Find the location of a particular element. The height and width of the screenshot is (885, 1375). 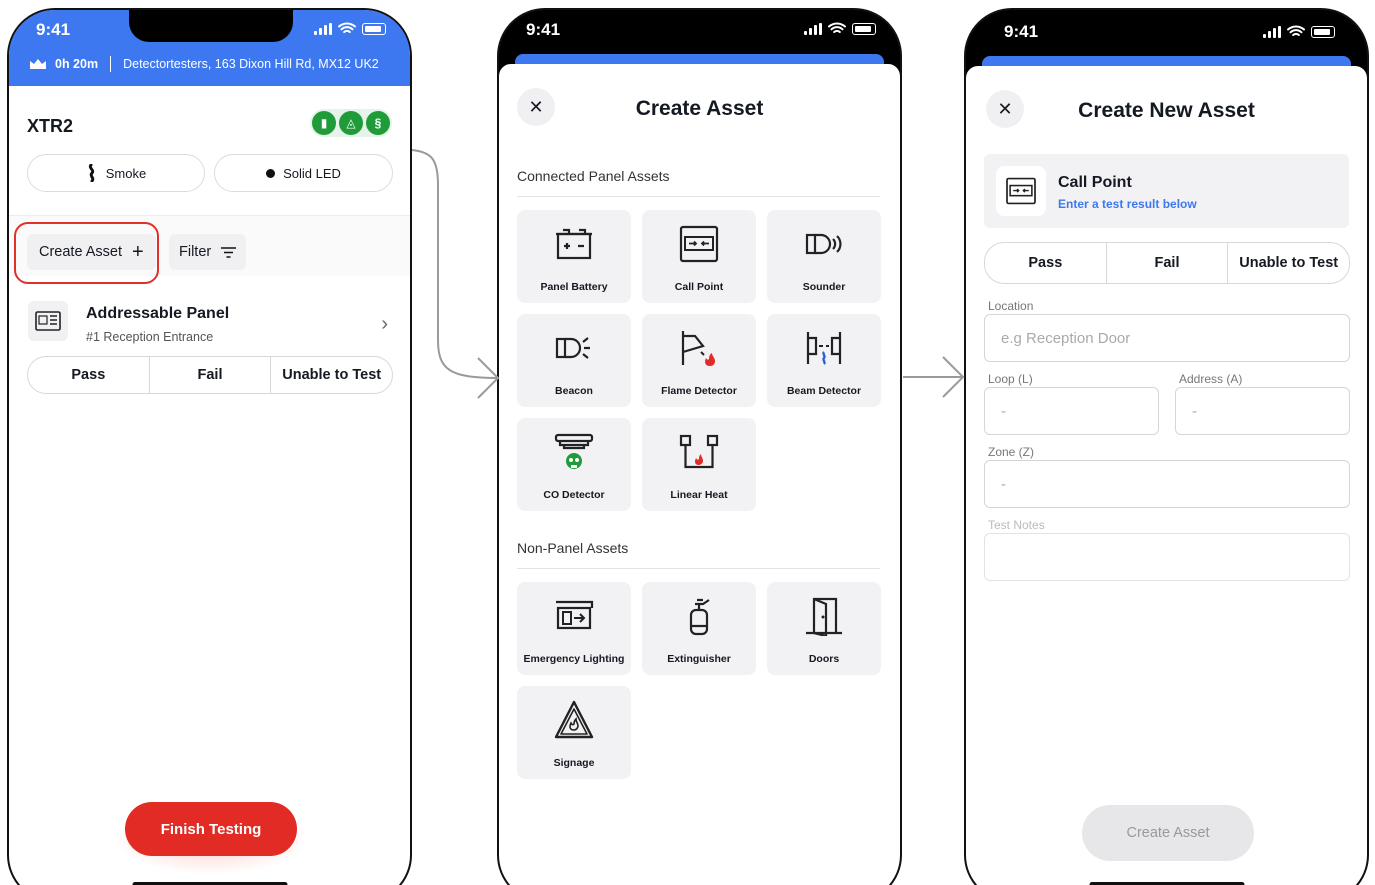

tile-label: Panel Battery is located at coordinates (574, 287).